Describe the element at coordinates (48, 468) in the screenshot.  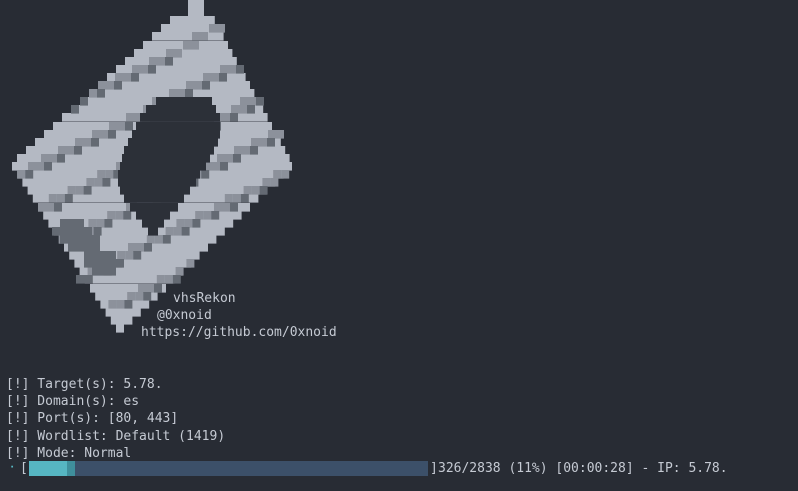
I see `progress-bar-fill` at that location.